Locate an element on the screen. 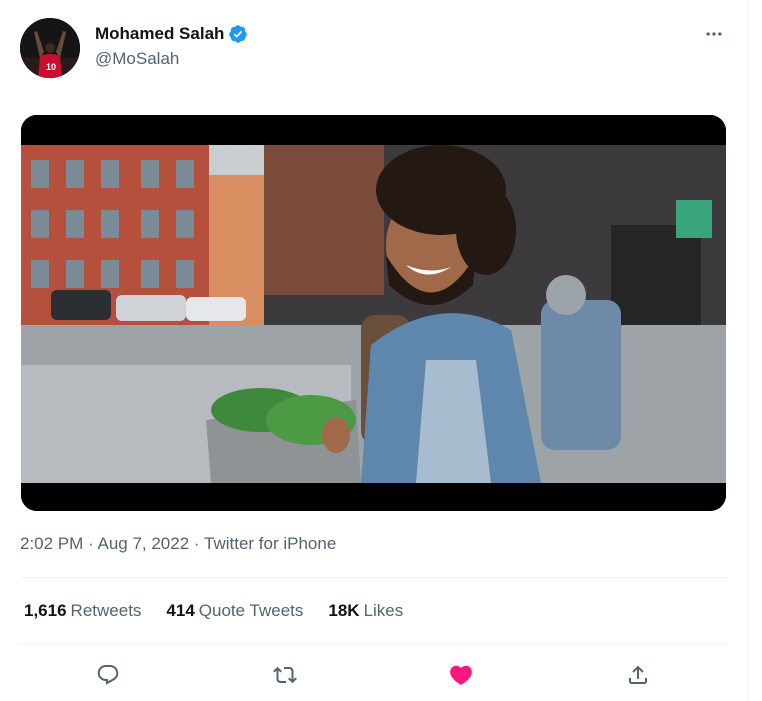  tweet-source-link: Twitter for iPhone is located at coordinates (270, 543).